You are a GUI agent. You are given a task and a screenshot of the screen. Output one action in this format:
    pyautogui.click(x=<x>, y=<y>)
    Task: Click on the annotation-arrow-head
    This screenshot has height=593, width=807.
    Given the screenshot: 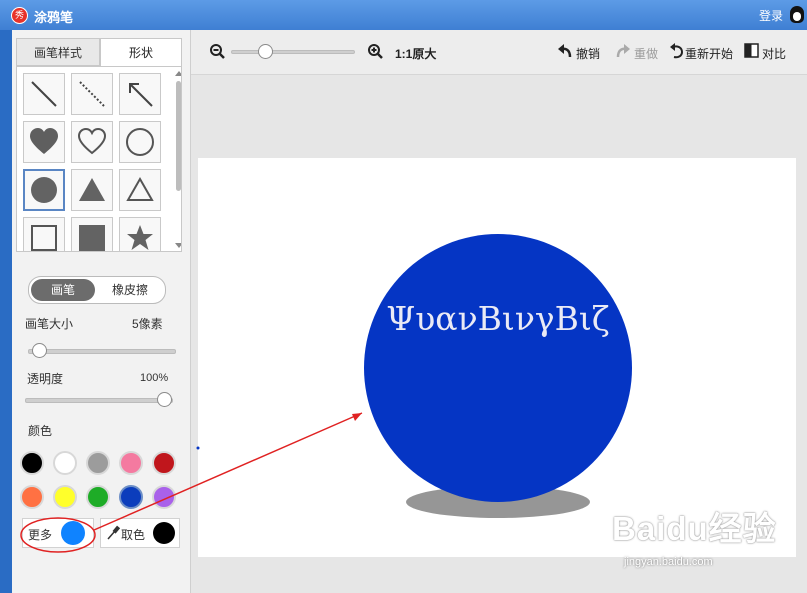 What is the action you would take?
    pyautogui.click(x=357, y=417)
    